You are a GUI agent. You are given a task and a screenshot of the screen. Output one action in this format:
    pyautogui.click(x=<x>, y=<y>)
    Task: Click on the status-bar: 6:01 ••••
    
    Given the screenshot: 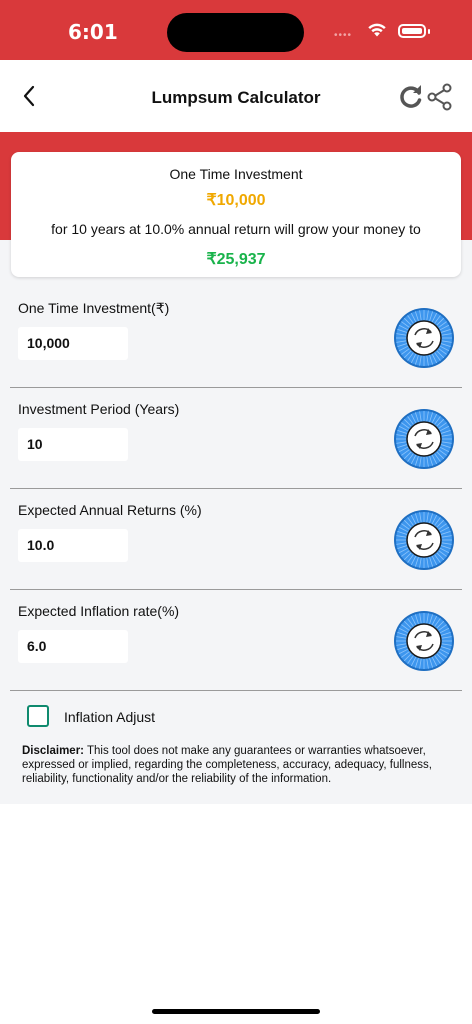 What is the action you would take?
    pyautogui.click(x=236, y=30)
    